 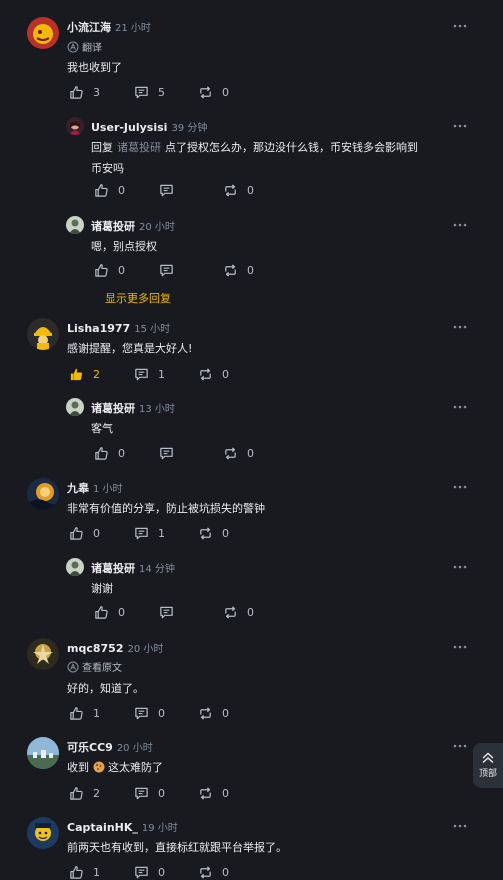 What do you see at coordinates (98, 767) in the screenshot?
I see `cookie-emoji-icon` at bounding box center [98, 767].